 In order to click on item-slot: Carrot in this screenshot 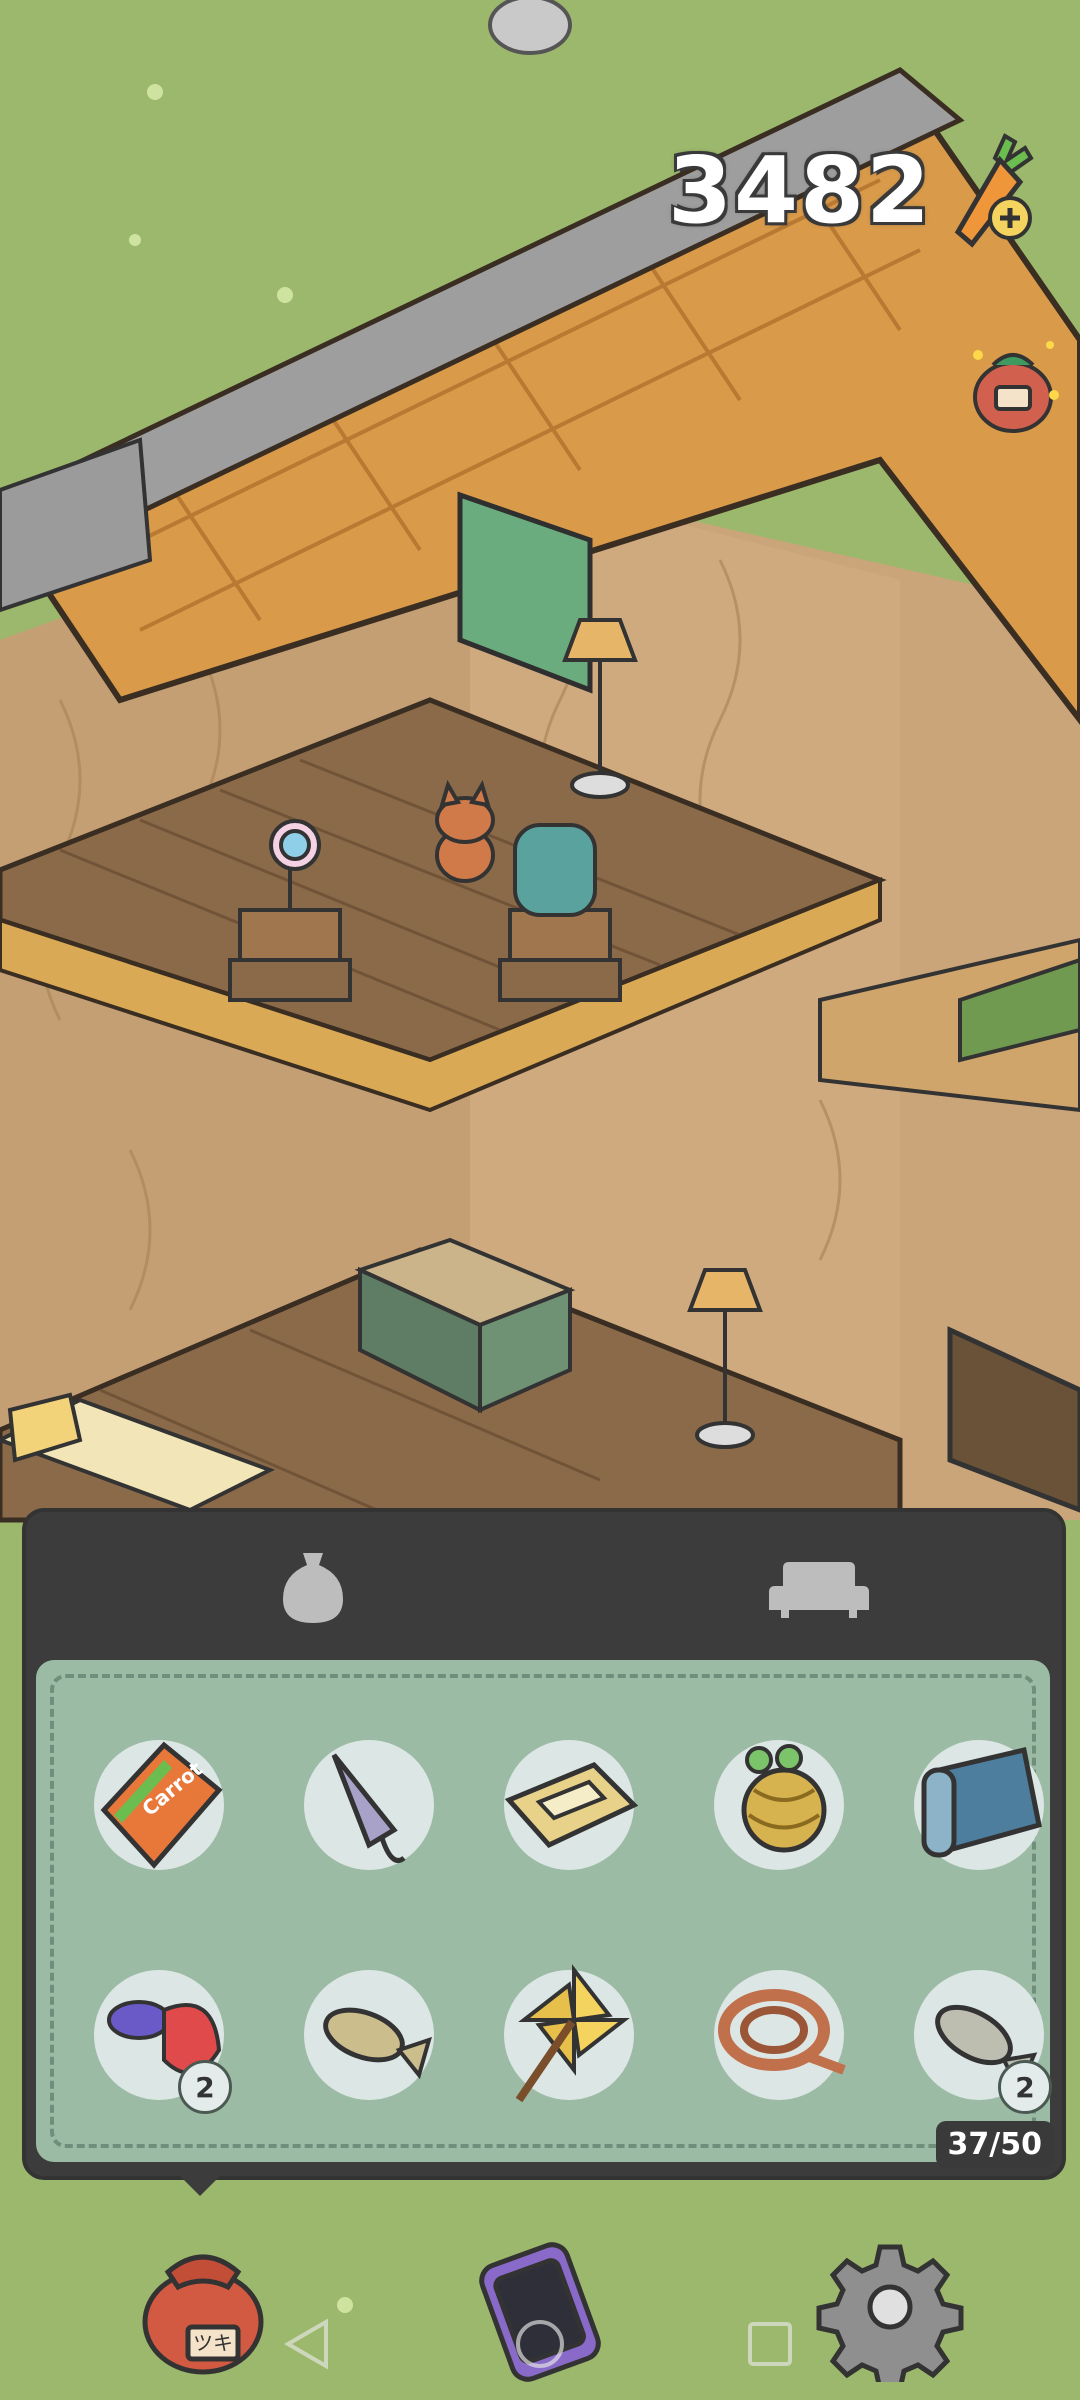, I will do `click(159, 1805)`.